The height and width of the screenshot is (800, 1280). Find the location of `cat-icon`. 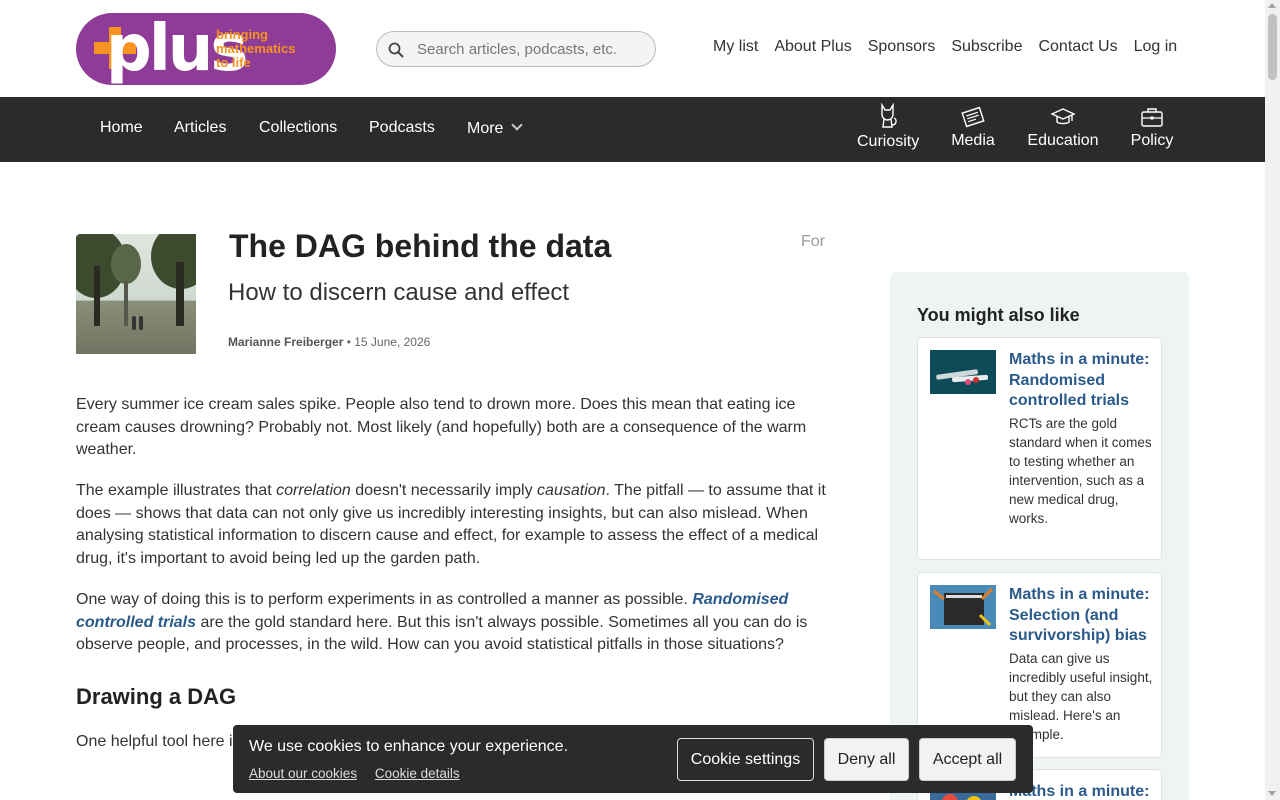

cat-icon is located at coordinates (889, 115).